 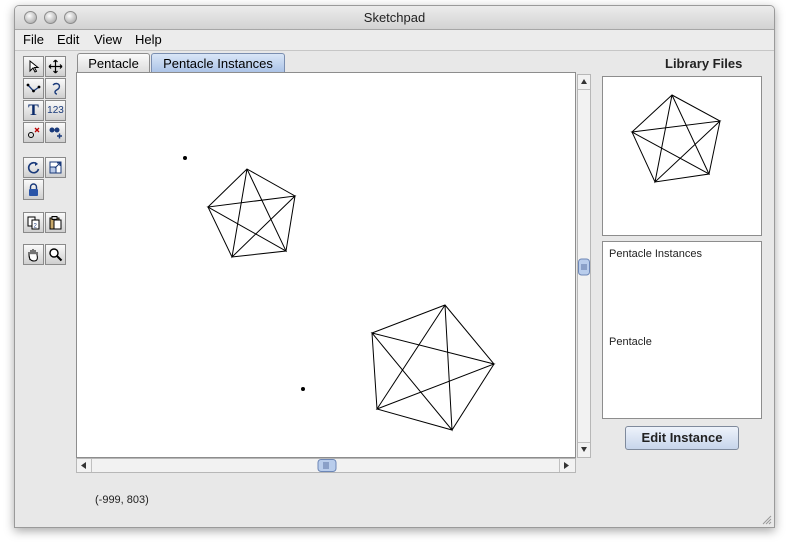 What do you see at coordinates (704, 63) in the screenshot?
I see `library-files-title: Library Files` at bounding box center [704, 63].